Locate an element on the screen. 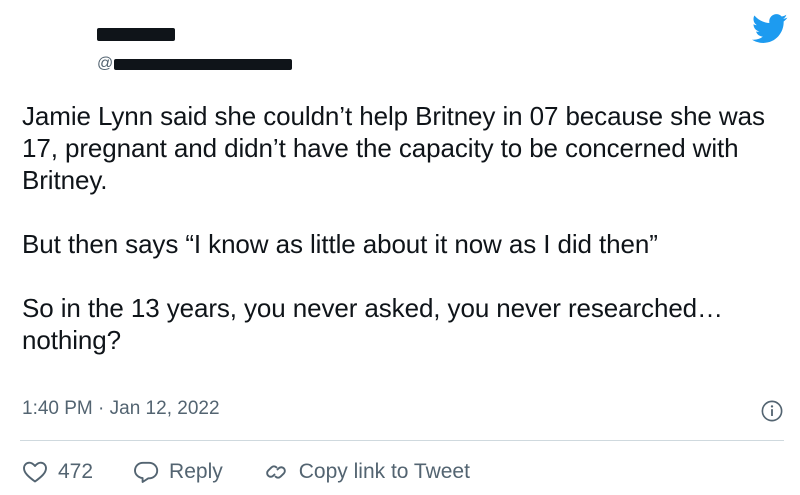 This screenshot has height=495, width=800. redacted-display-name is located at coordinates (136, 34).